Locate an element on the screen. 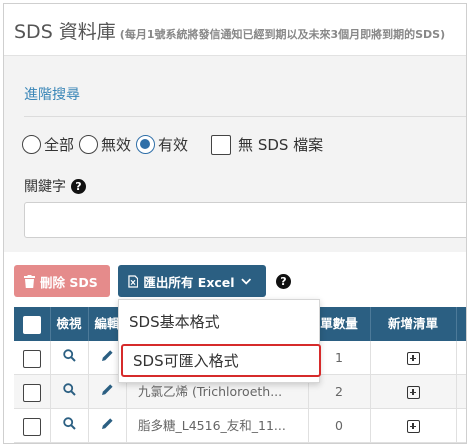 The width and height of the screenshot is (470, 447). radio-valid is located at coordinates (146, 144).